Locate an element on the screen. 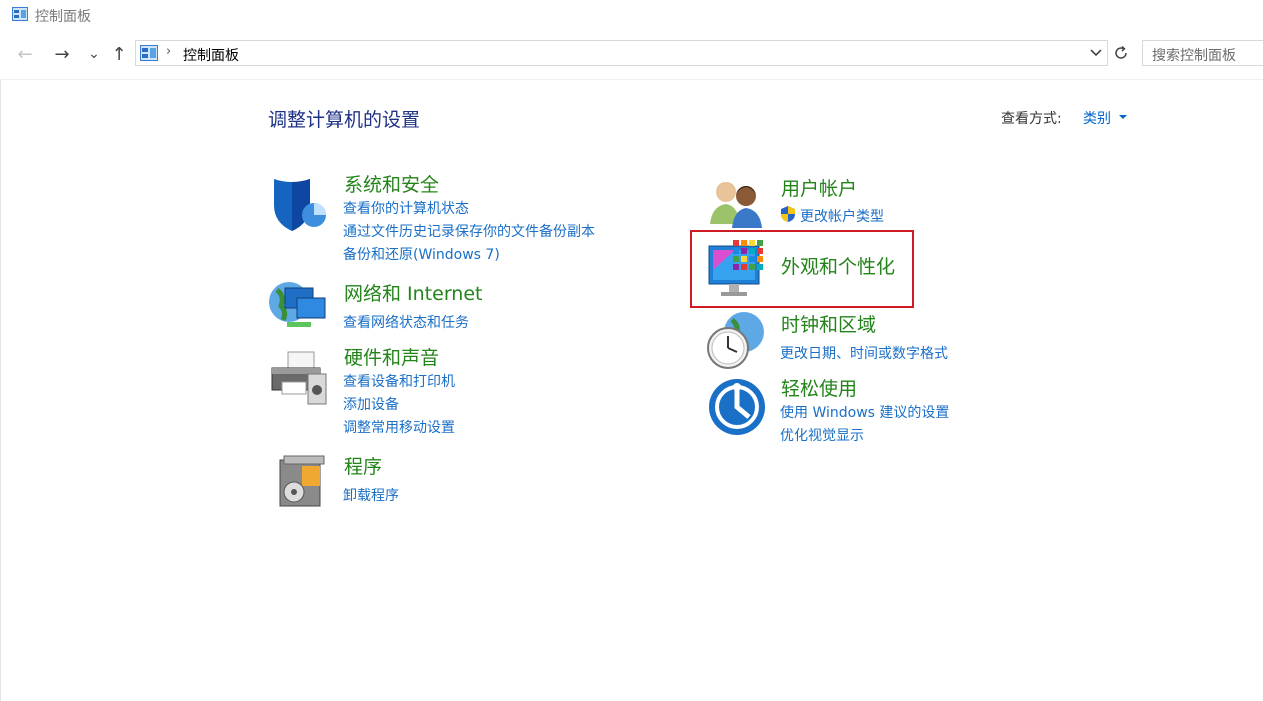 The width and height of the screenshot is (1263, 701). arrow-right-icon: → is located at coordinates (62, 54).